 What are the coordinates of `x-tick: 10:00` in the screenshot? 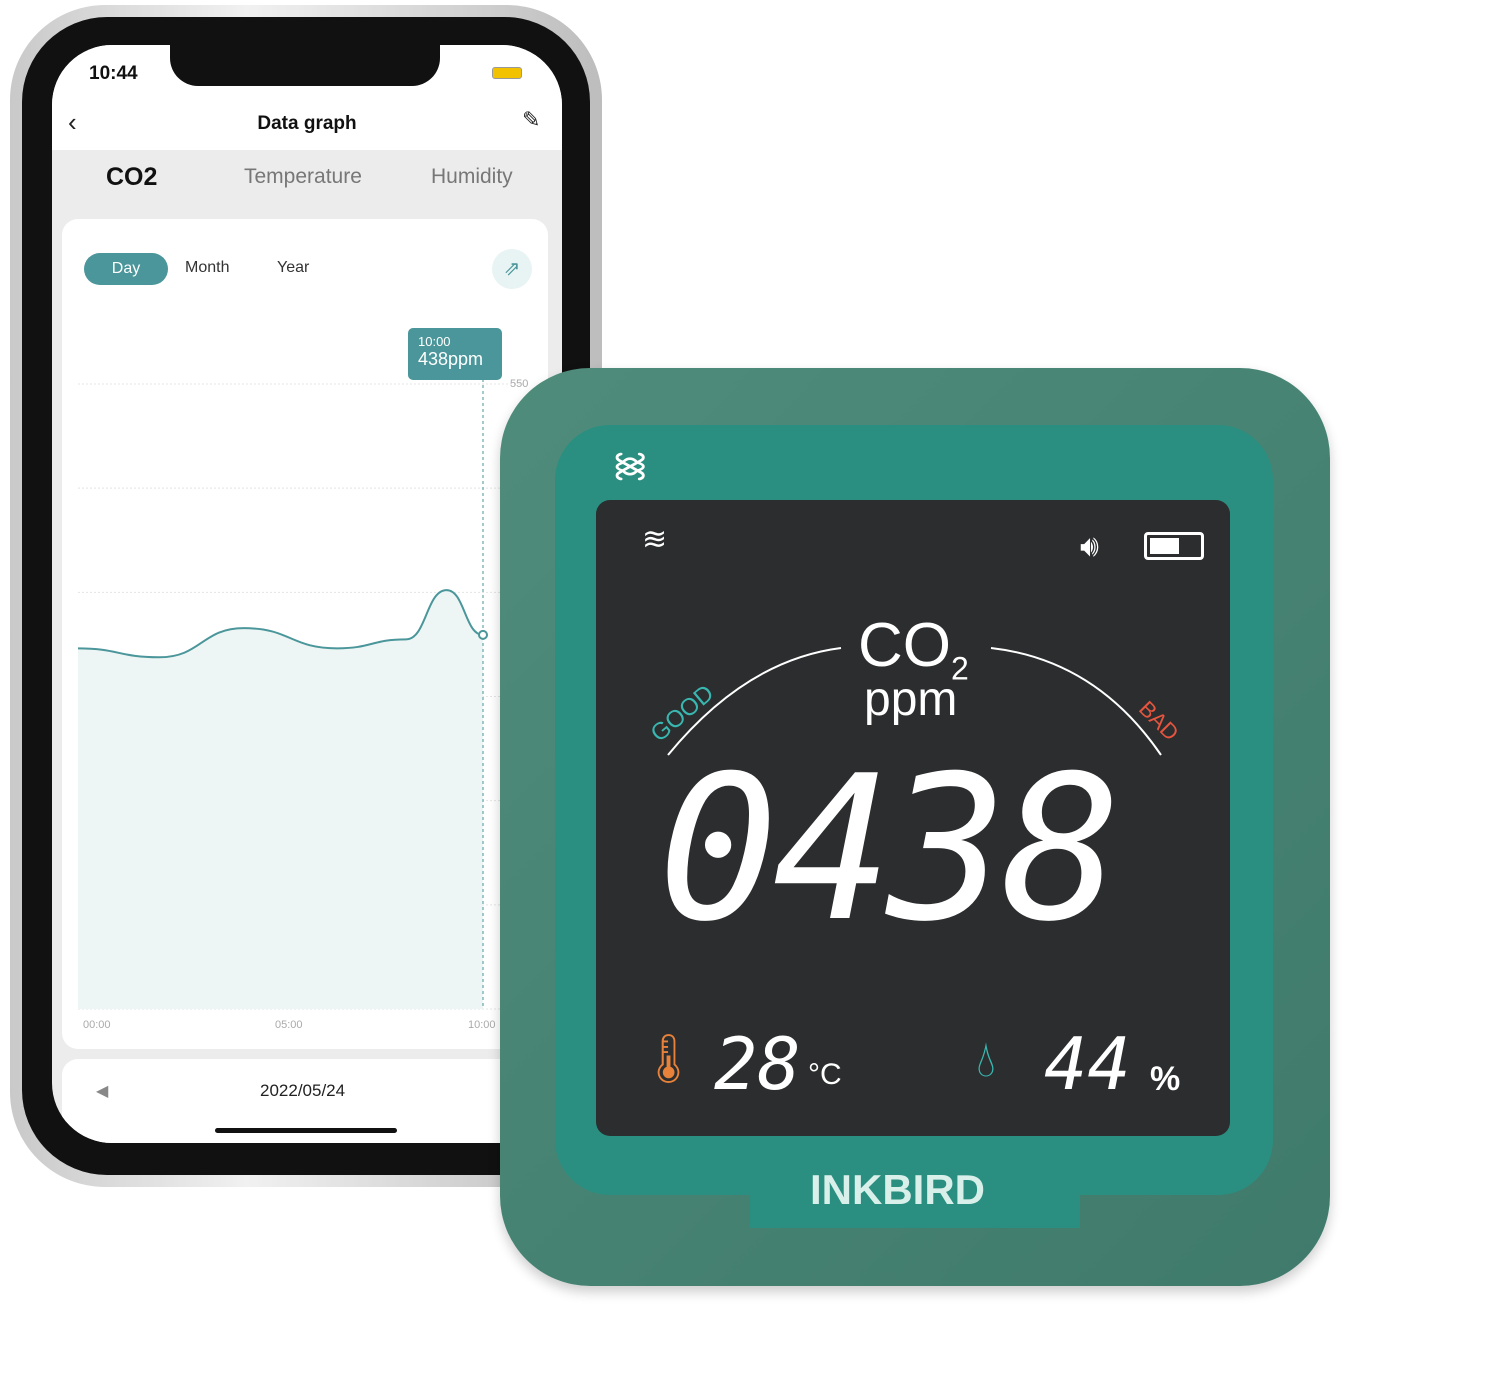 It's located at (482, 1025).